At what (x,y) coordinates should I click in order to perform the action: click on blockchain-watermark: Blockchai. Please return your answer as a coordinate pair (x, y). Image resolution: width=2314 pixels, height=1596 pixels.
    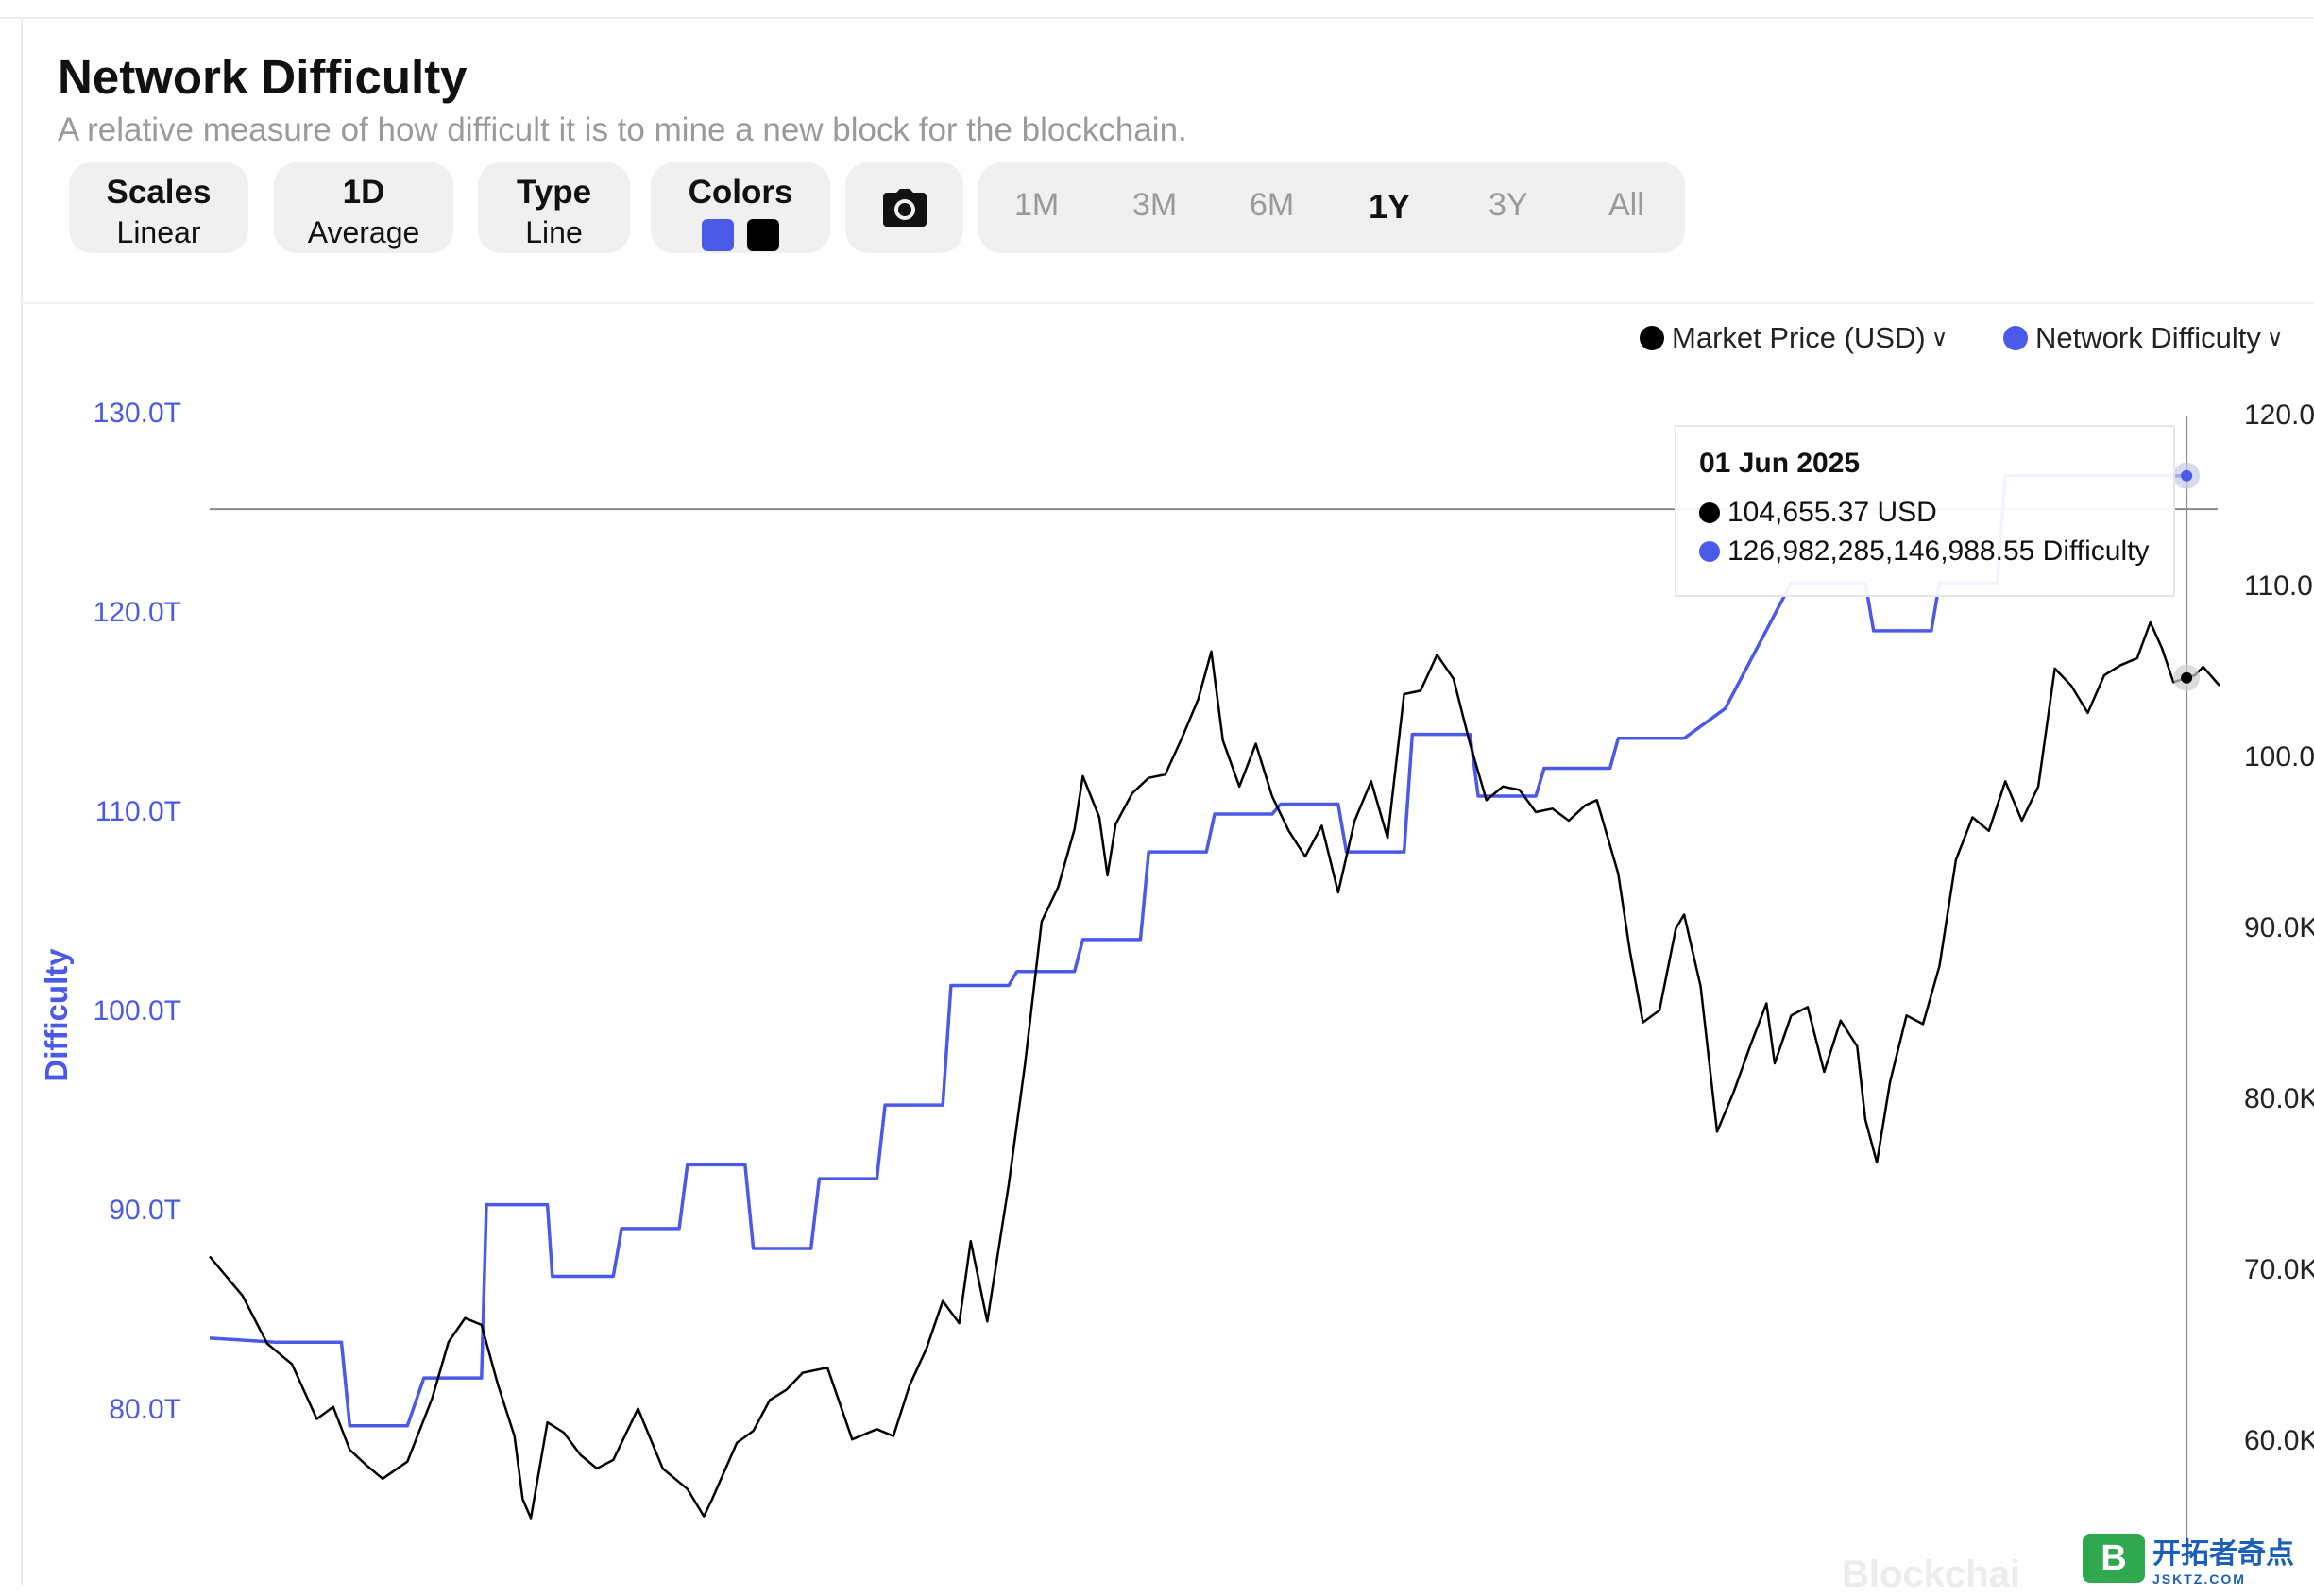
    Looking at the image, I should click on (1931, 1574).